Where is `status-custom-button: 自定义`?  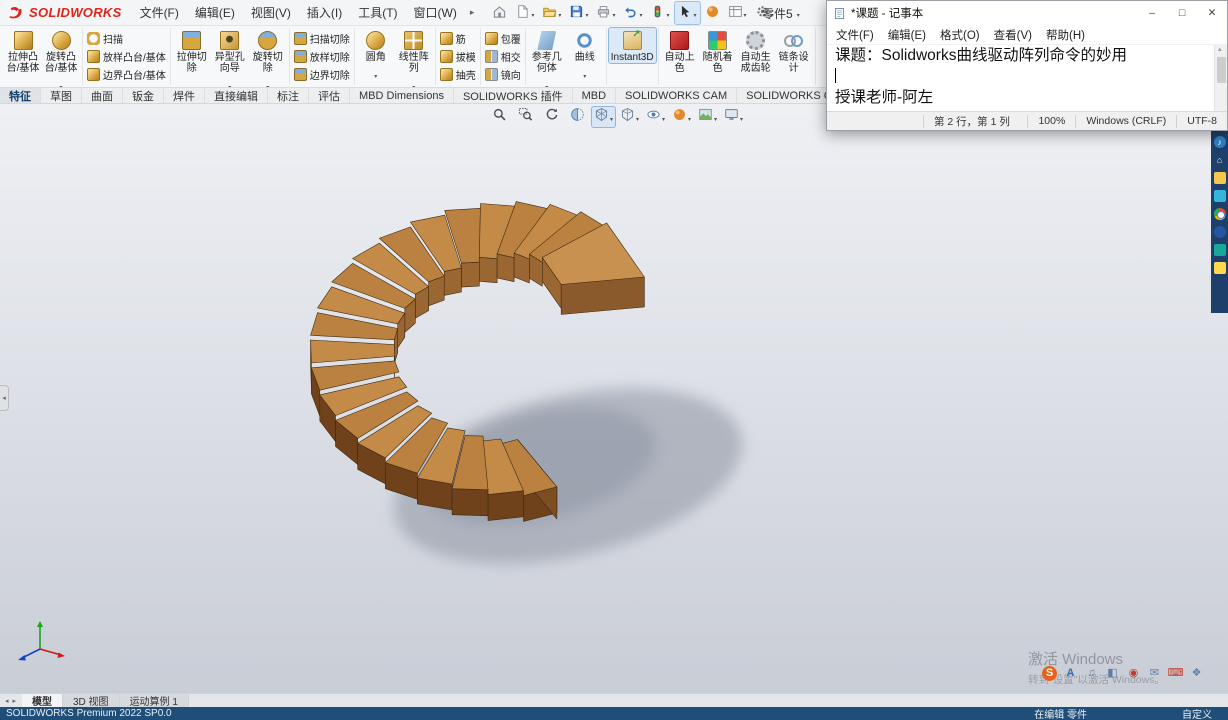 status-custom-button: 自定义 is located at coordinates (1197, 713).